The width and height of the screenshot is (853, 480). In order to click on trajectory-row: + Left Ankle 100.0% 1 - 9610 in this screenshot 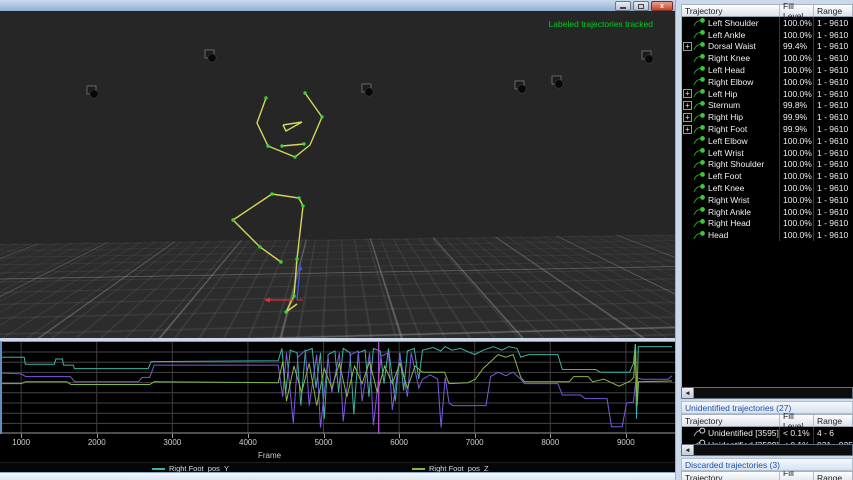, I will do `click(767, 34)`.